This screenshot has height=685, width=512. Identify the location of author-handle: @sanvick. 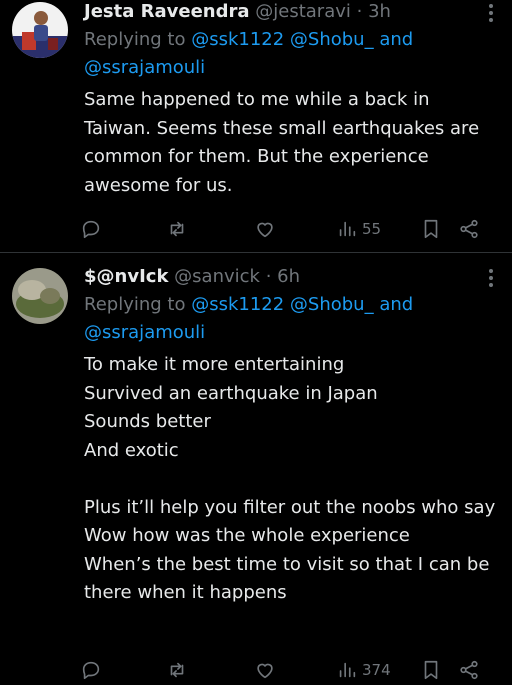
(217, 276).